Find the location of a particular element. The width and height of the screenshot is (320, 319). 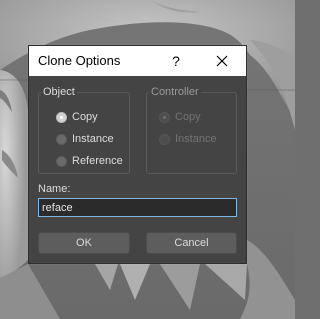

object-copy-radio: Copy is located at coordinates (77, 117).